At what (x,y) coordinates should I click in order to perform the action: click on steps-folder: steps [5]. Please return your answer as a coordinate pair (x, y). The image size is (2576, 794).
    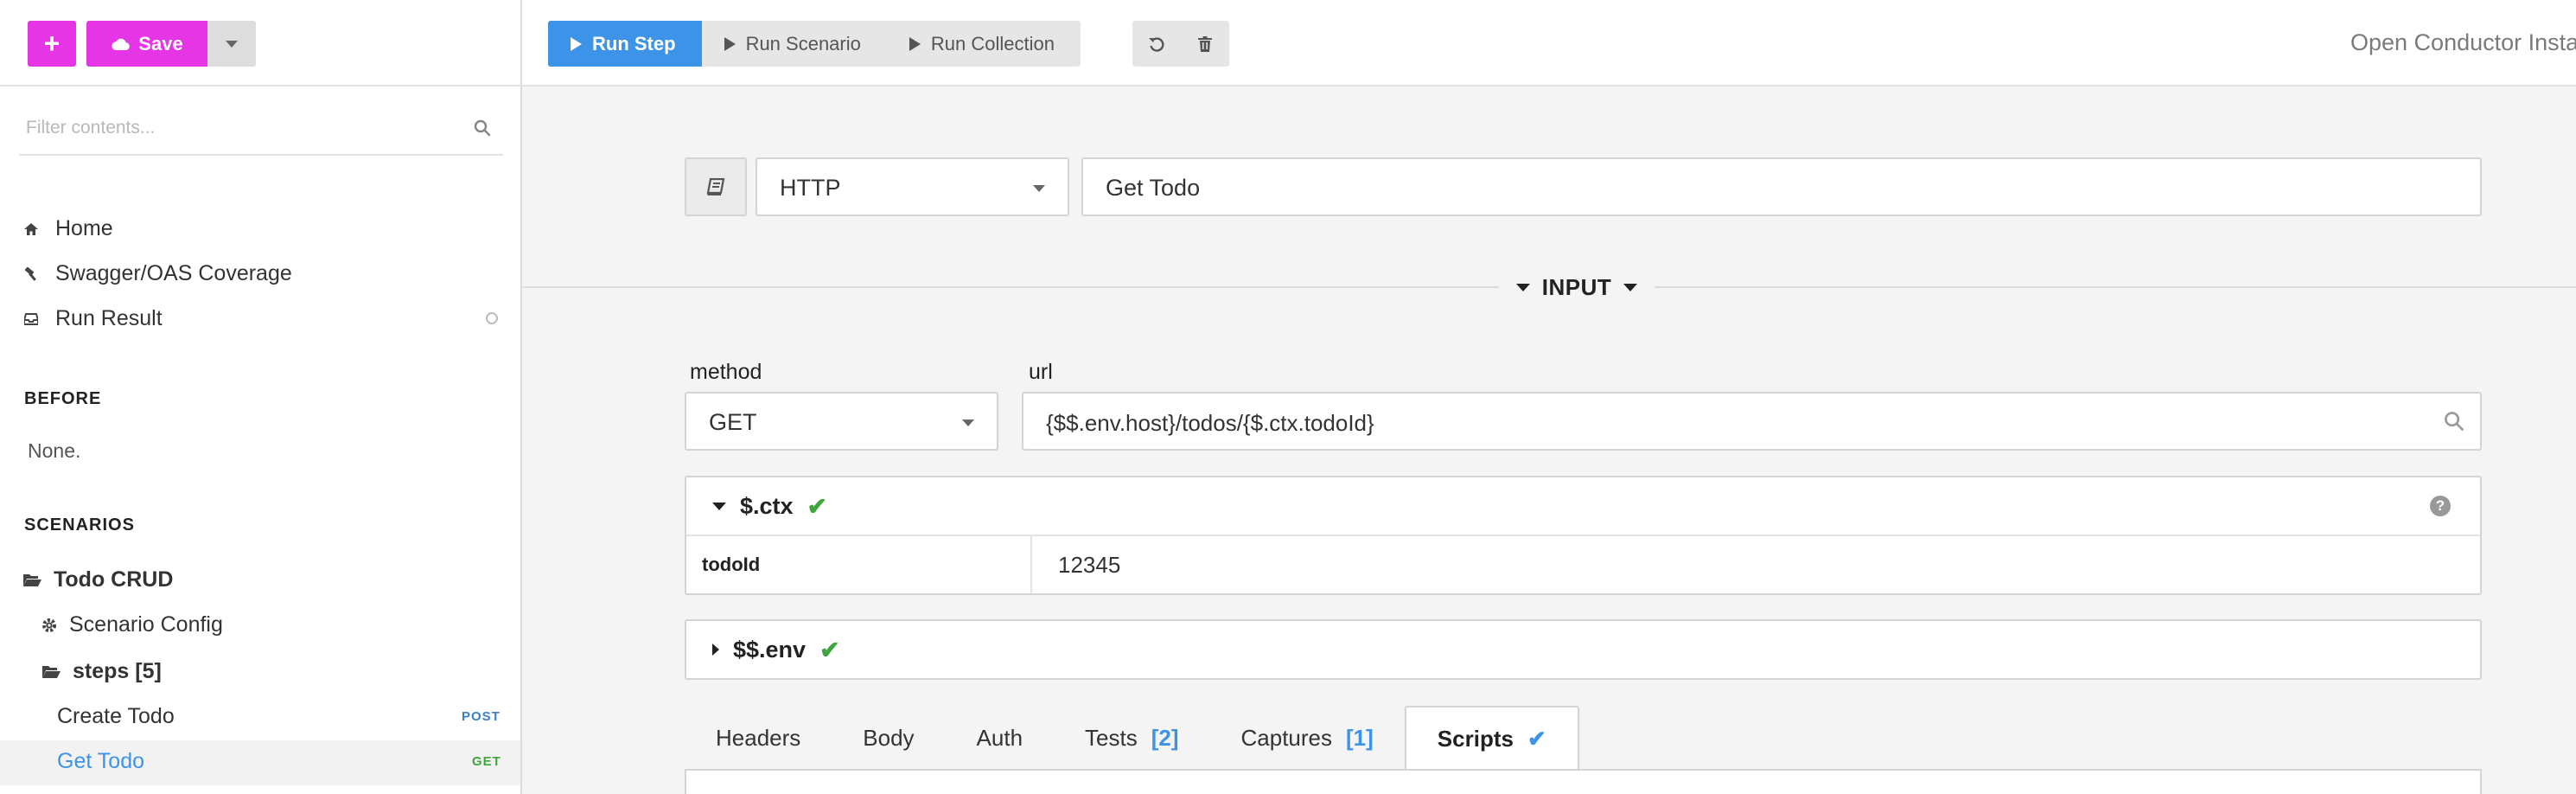
    Looking at the image, I should click on (101, 671).